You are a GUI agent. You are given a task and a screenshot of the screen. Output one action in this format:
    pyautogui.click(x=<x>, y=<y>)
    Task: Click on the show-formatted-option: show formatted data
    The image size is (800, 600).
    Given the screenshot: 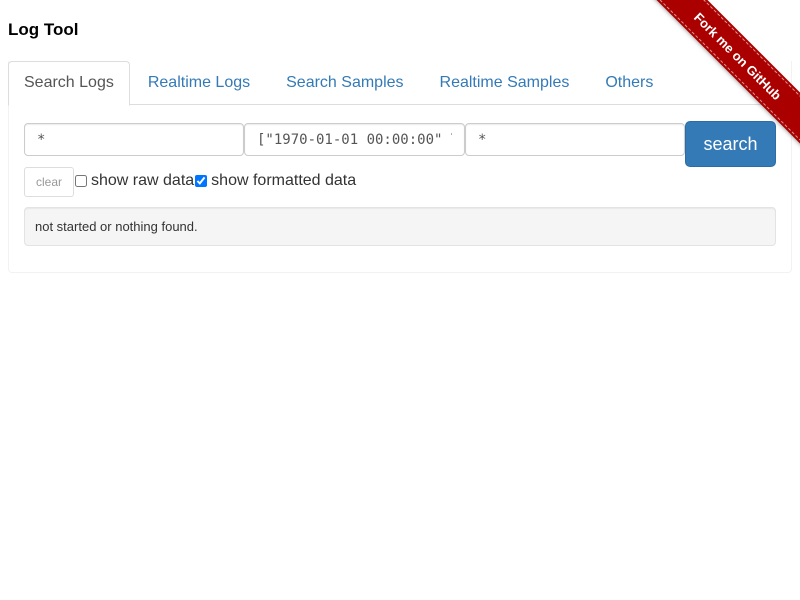 What is the action you would take?
    pyautogui.click(x=275, y=181)
    